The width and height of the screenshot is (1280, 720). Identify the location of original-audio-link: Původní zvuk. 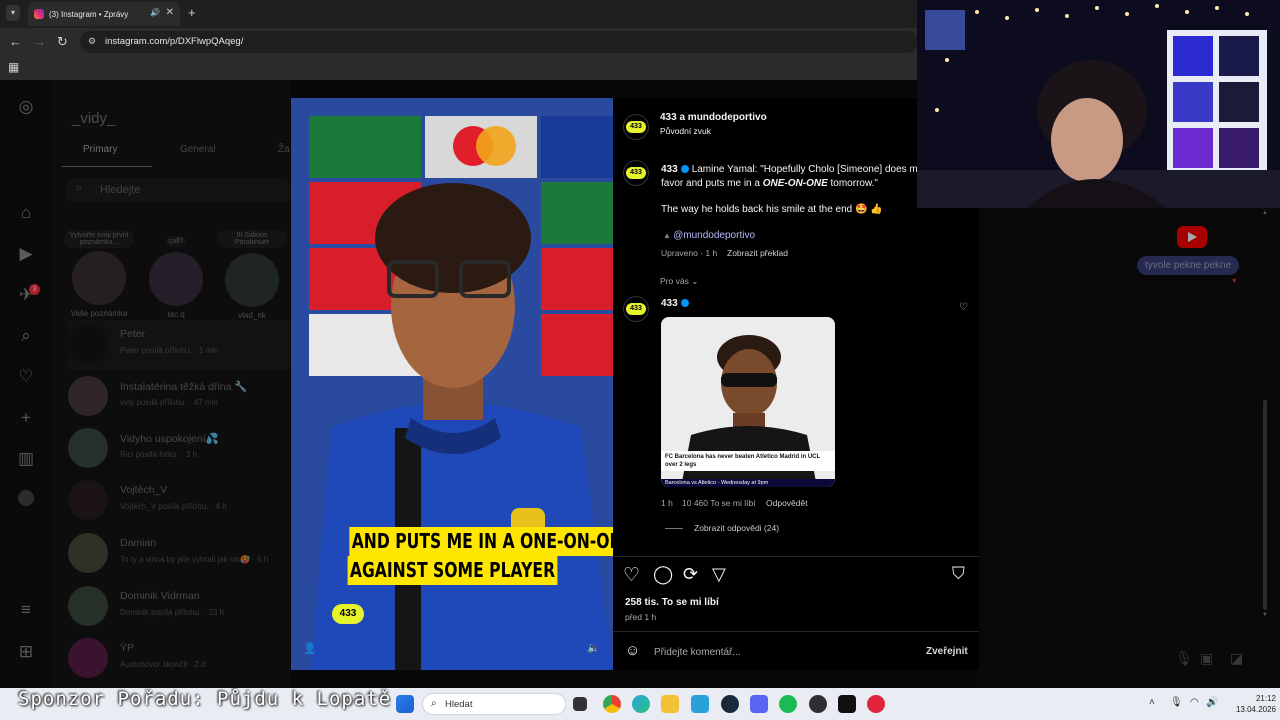
(685, 131).